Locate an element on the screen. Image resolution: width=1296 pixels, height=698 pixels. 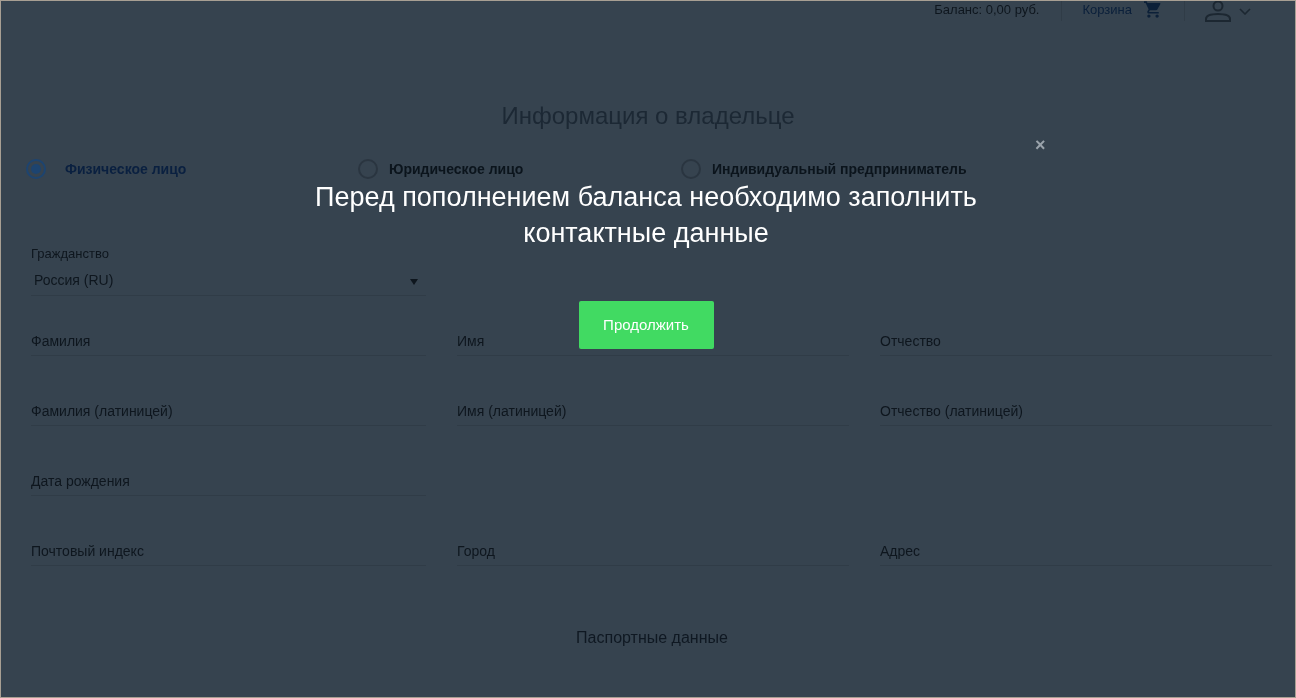
close-button: × is located at coordinates (1040, 145).